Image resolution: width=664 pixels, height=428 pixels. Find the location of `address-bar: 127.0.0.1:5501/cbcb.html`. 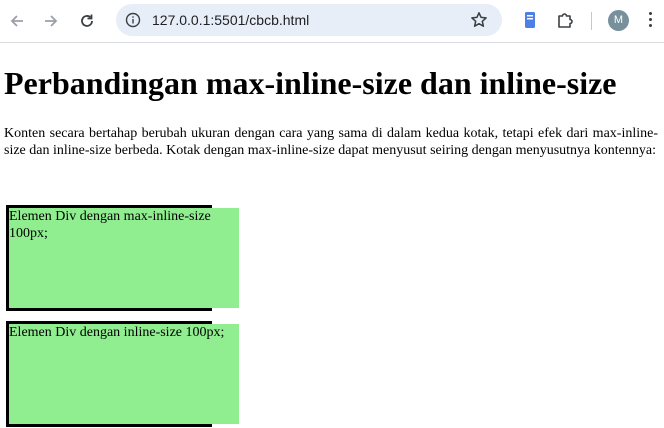

address-bar: 127.0.0.1:5501/cbcb.html is located at coordinates (309, 20).